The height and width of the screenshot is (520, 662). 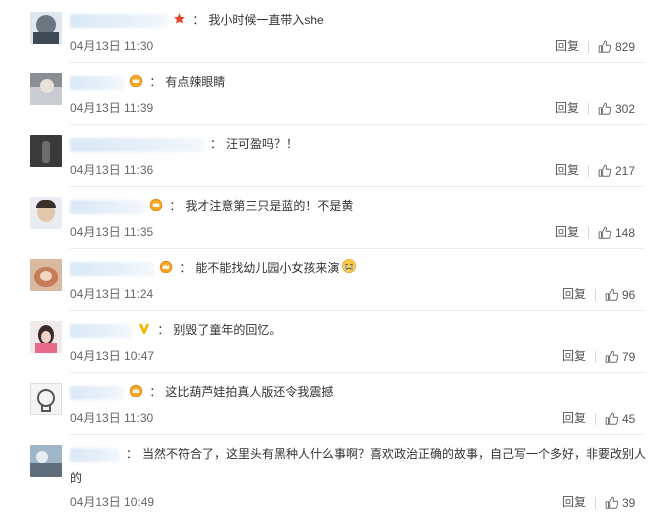 What do you see at coordinates (629, 295) in the screenshot?
I see `like-count: 96` at bounding box center [629, 295].